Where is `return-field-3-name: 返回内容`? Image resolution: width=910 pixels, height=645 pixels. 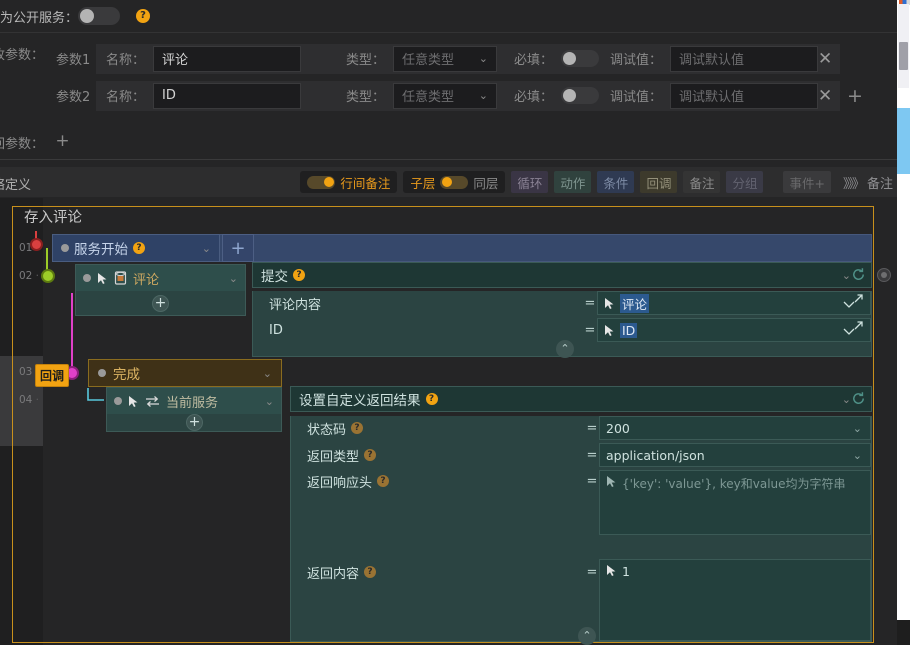
return-field-3-name: 返回内容 is located at coordinates (333, 574).